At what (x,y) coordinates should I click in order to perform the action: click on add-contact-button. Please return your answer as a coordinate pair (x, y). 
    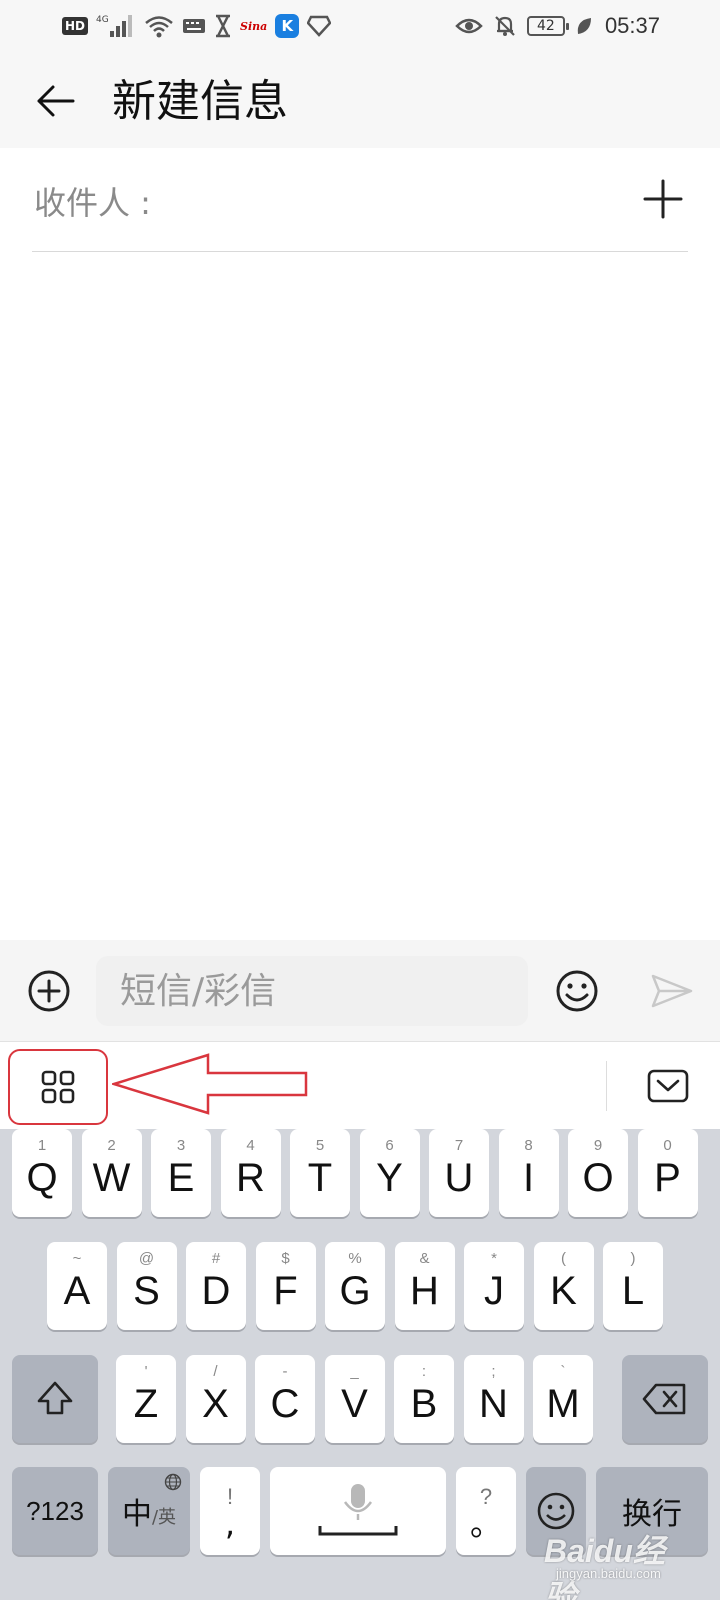
    Looking at the image, I should click on (663, 199).